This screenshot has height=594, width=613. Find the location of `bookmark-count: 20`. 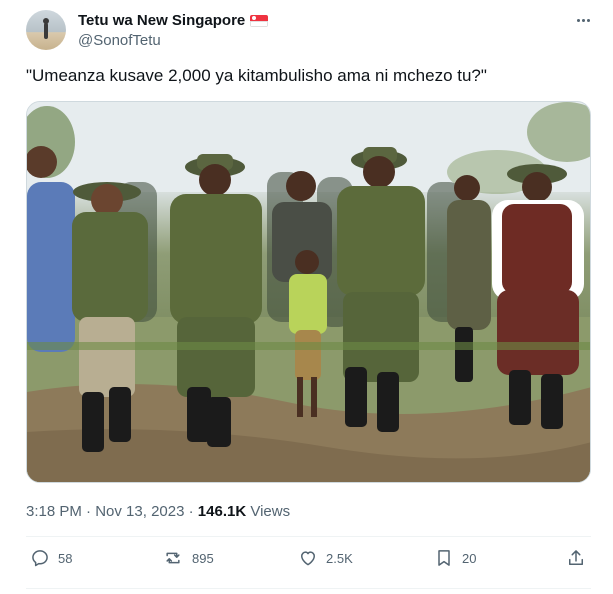

bookmark-count: 20 is located at coordinates (469, 558).